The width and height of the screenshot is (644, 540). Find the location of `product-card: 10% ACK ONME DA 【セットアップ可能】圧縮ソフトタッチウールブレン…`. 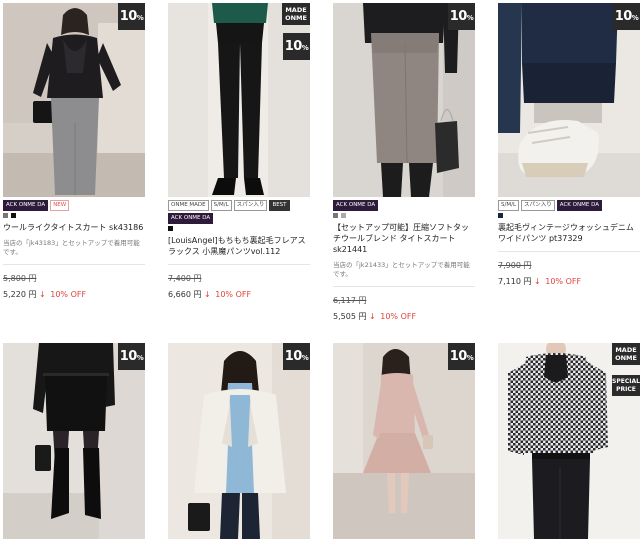

product-card: 10% ACK ONME DA 【セットアップ可能】圧縮ソフトタッチウールブレン… is located at coordinates (404, 162).